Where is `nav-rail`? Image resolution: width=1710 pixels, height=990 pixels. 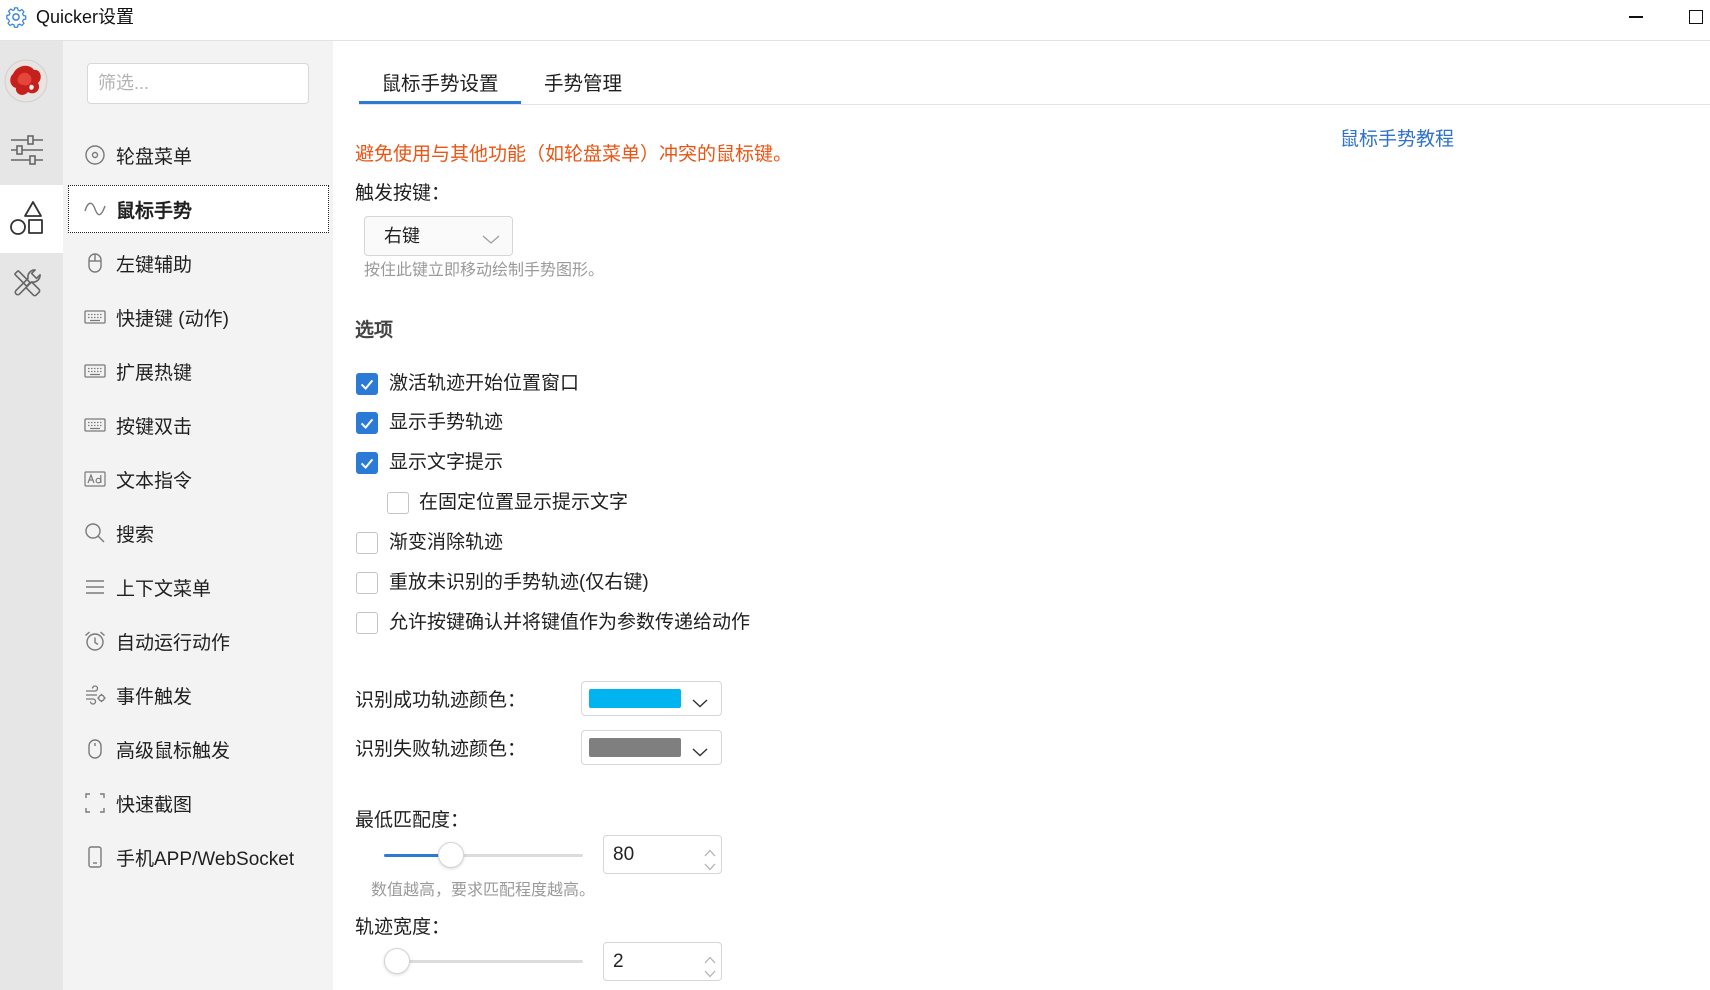 nav-rail is located at coordinates (31, 515).